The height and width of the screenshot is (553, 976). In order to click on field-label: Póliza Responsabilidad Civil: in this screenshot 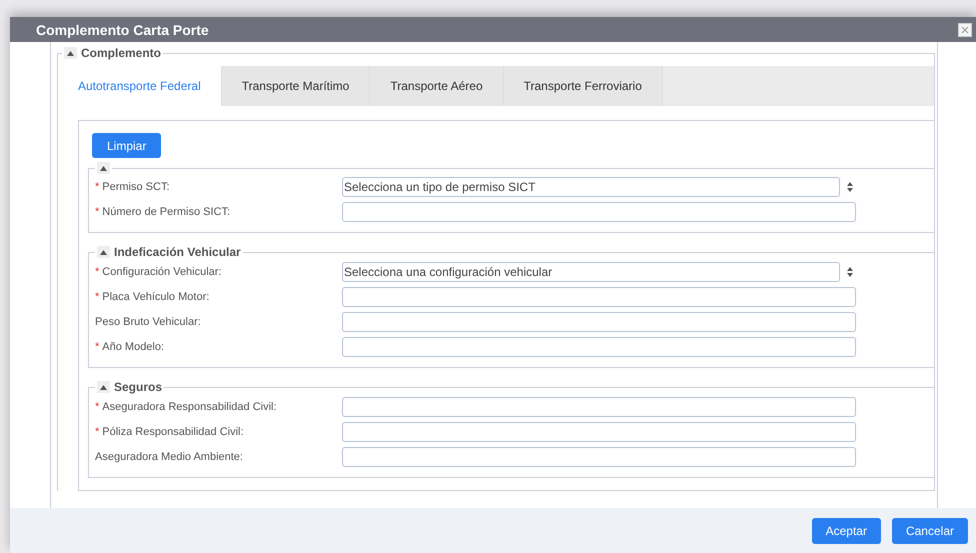, I will do `click(173, 432)`.